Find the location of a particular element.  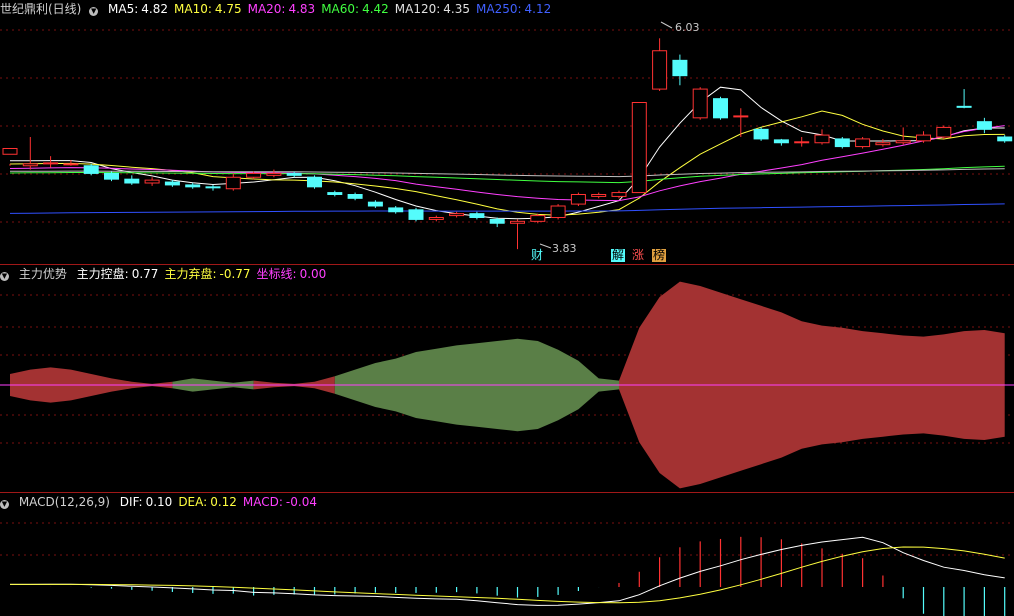

ma-item-4: MA120: 4.35 is located at coordinates (432, 9).